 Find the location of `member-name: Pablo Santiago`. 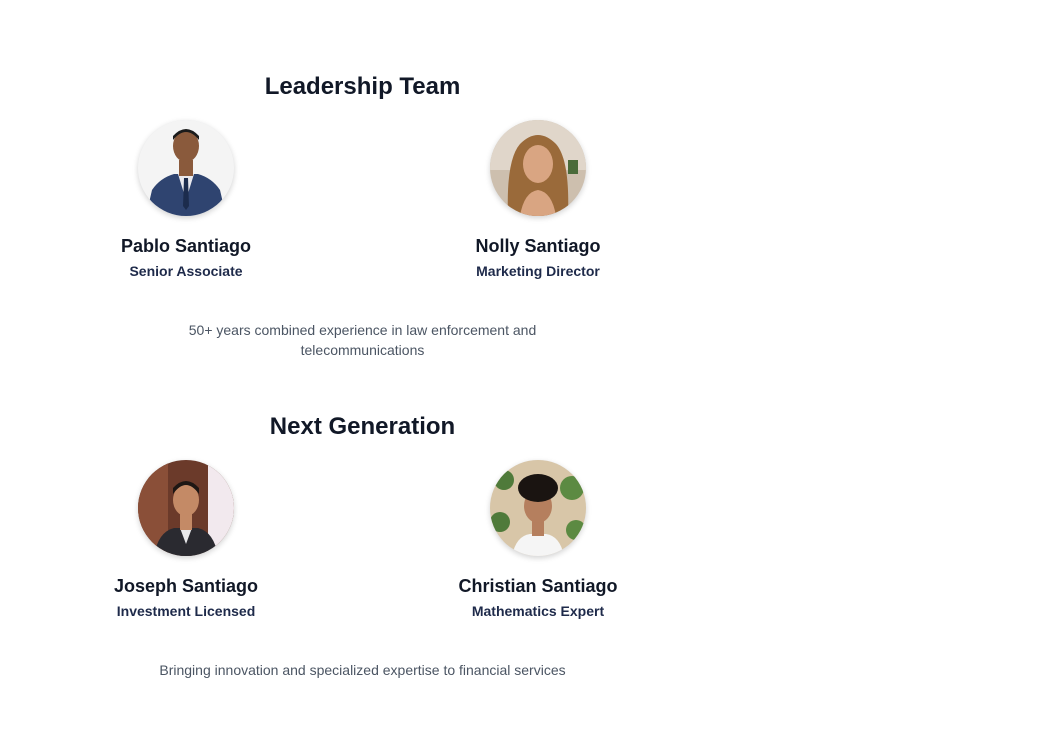

member-name: Pablo Santiago is located at coordinates (186, 246).